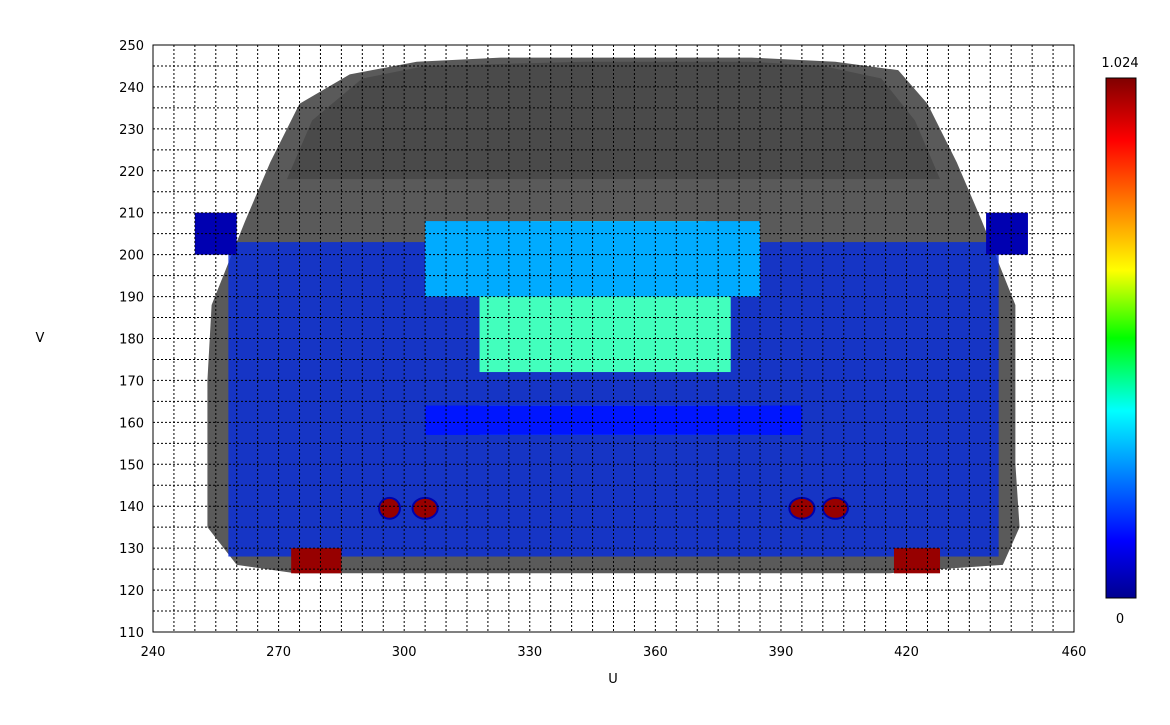 Image resolution: width=1170 pixels, height=725 pixels. Describe the element at coordinates (153, 652) in the screenshot. I see `x-tick-label: 240` at that location.